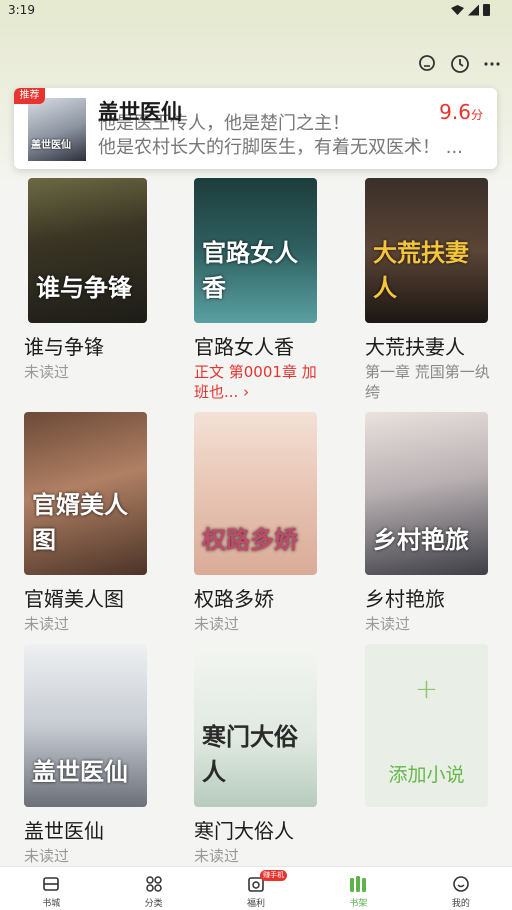  I want to click on bookstore-icon, so click(51, 884).